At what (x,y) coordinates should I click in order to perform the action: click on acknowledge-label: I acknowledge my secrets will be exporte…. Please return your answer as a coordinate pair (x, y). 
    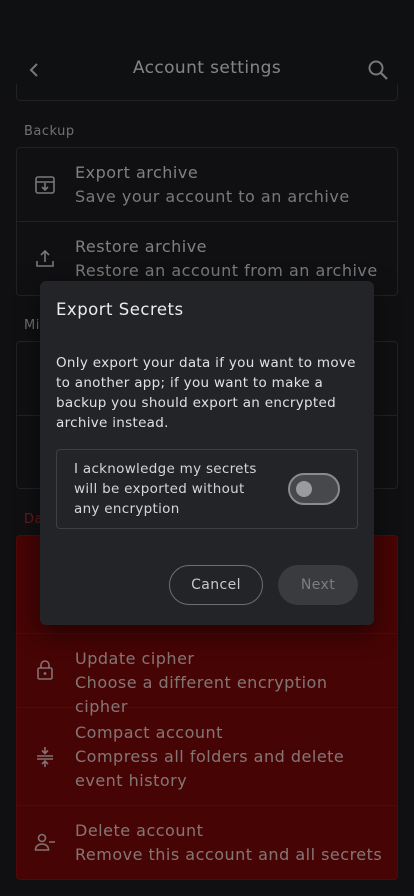
    Looking at the image, I should click on (165, 489).